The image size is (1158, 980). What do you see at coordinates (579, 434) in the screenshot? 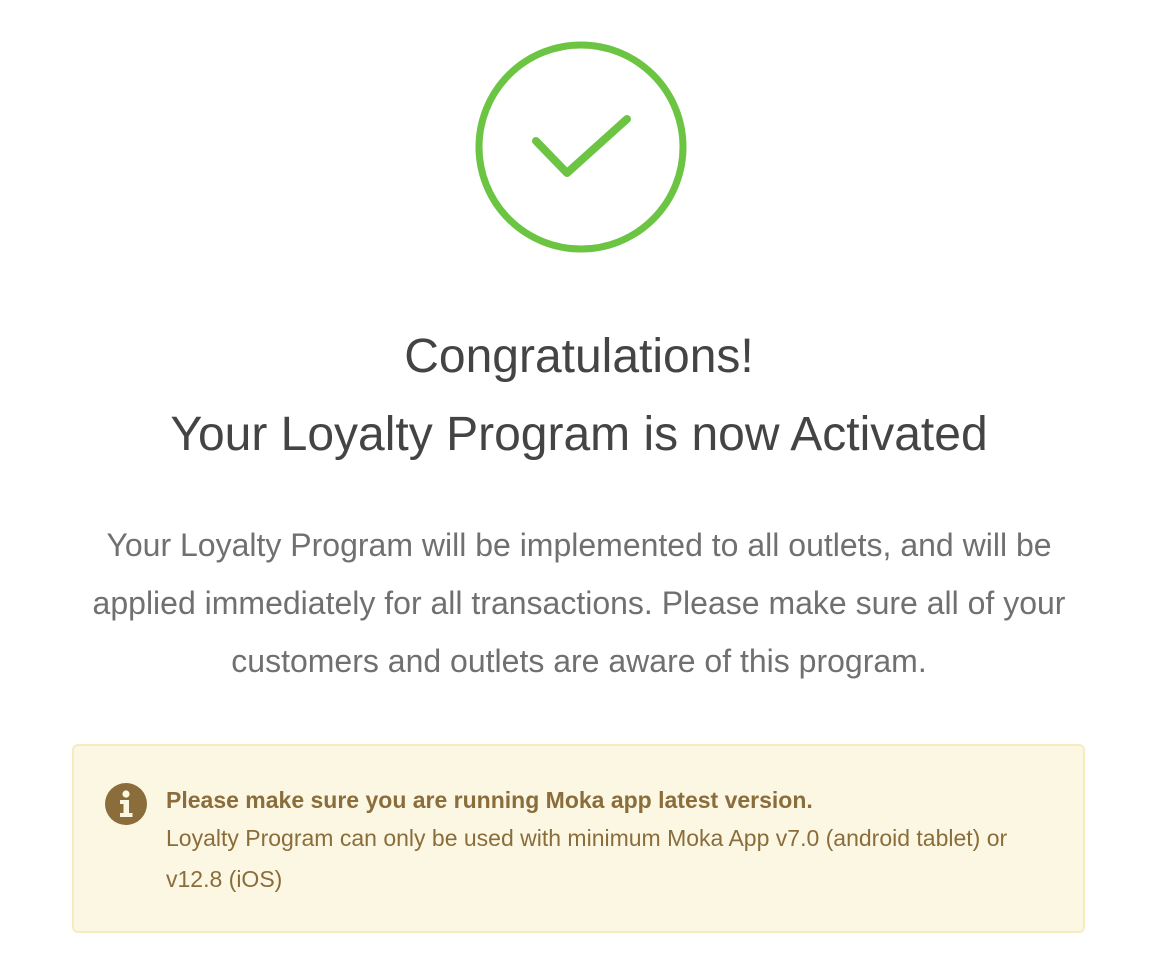
I see `activated-heading: Your Loyalty Program is now Activated` at bounding box center [579, 434].